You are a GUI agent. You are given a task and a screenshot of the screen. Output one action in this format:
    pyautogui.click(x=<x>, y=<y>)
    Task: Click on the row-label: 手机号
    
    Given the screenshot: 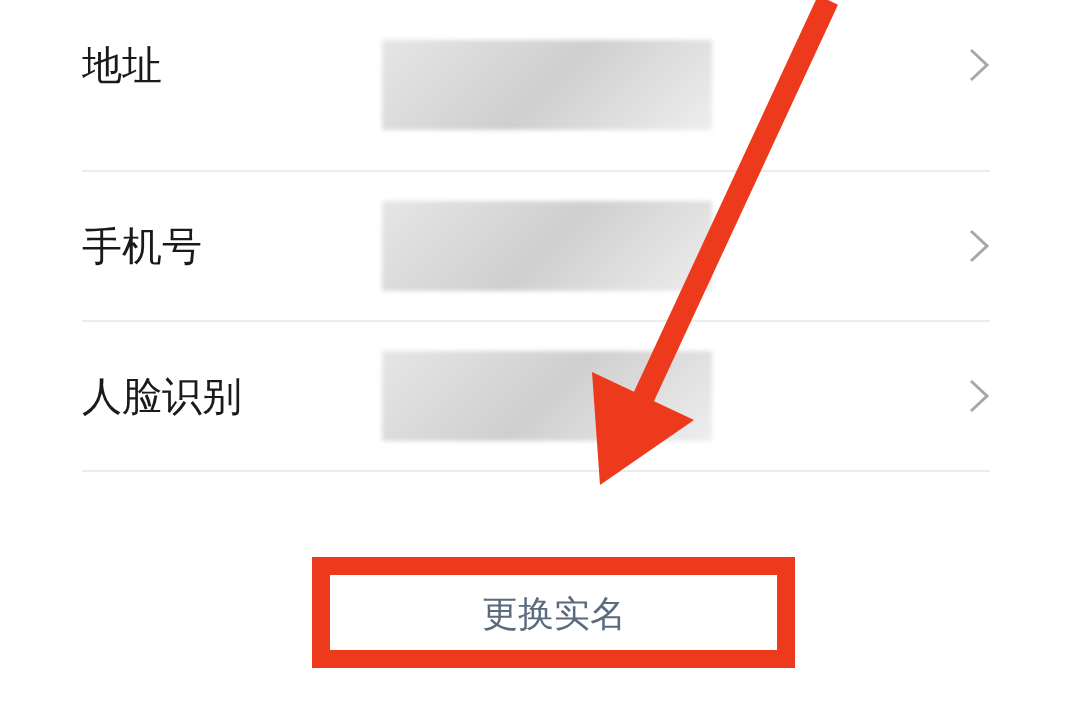 What is the action you would take?
    pyautogui.click(x=142, y=246)
    